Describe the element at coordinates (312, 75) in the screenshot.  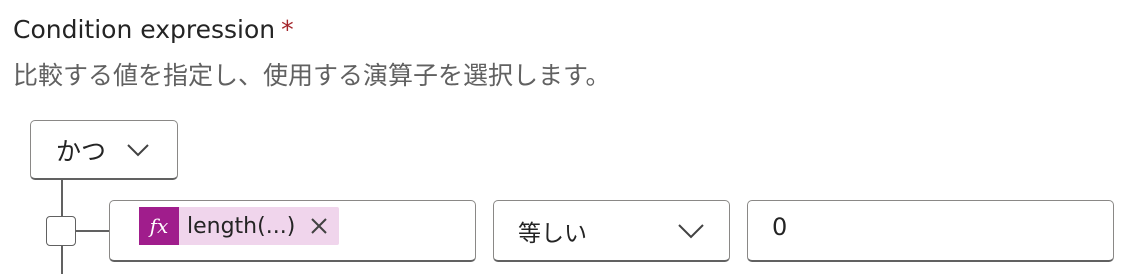
I see `condition-description: 比較する値を指定し、使用する演算子を選択します。` at that location.